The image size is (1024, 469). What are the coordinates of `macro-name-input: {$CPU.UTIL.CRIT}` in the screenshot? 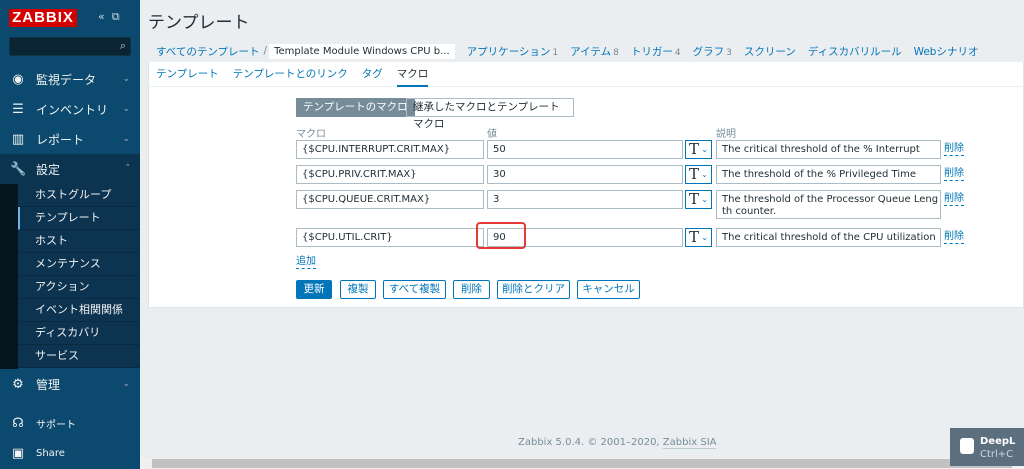 It's located at (390, 237).